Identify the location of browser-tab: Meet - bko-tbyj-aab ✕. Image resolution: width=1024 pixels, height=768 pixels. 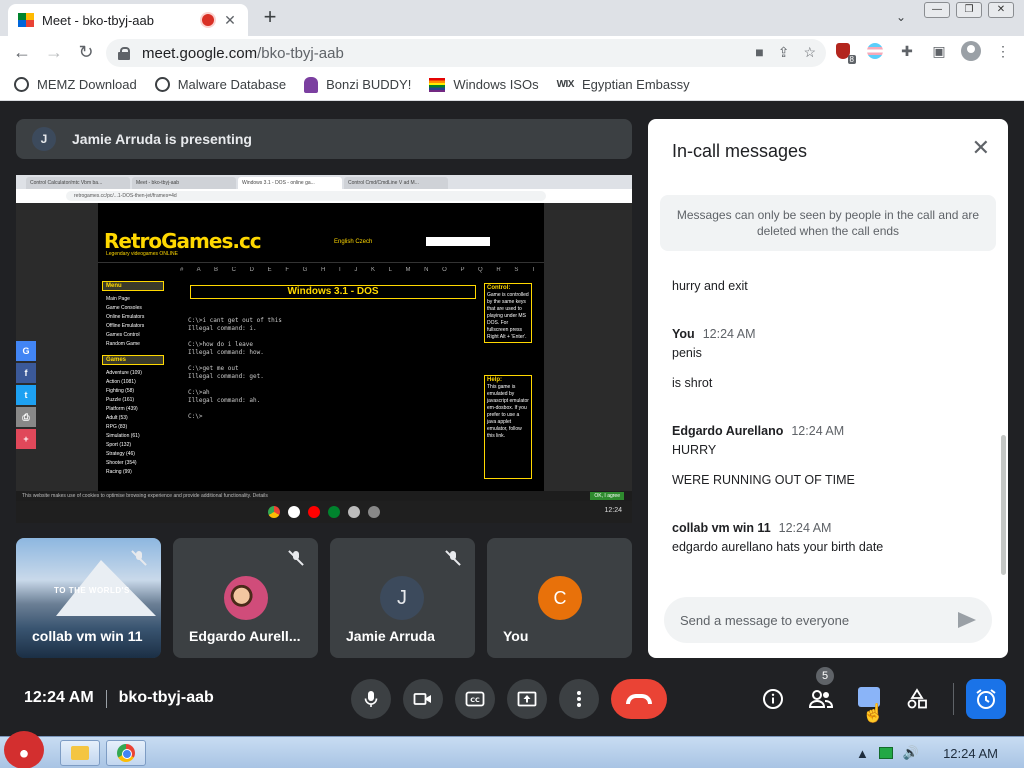
(128, 20).